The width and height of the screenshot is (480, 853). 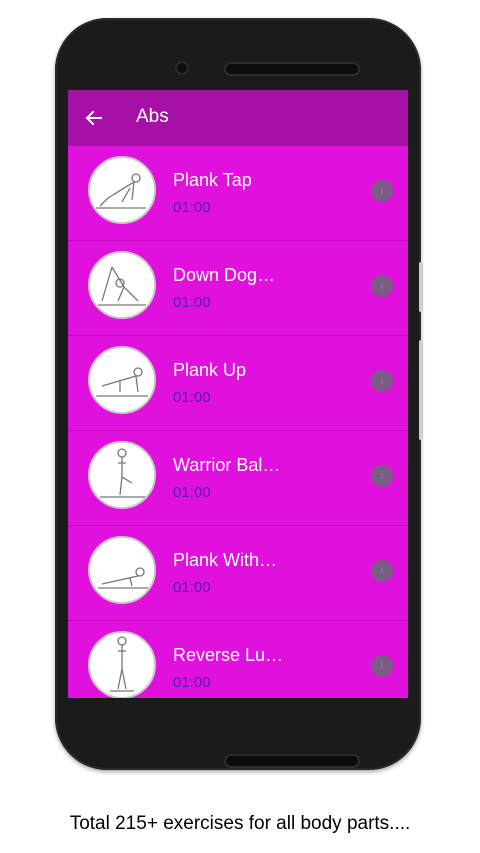 What do you see at coordinates (238, 573) in the screenshot?
I see `exercise-row: Plank With… 01:00 i` at bounding box center [238, 573].